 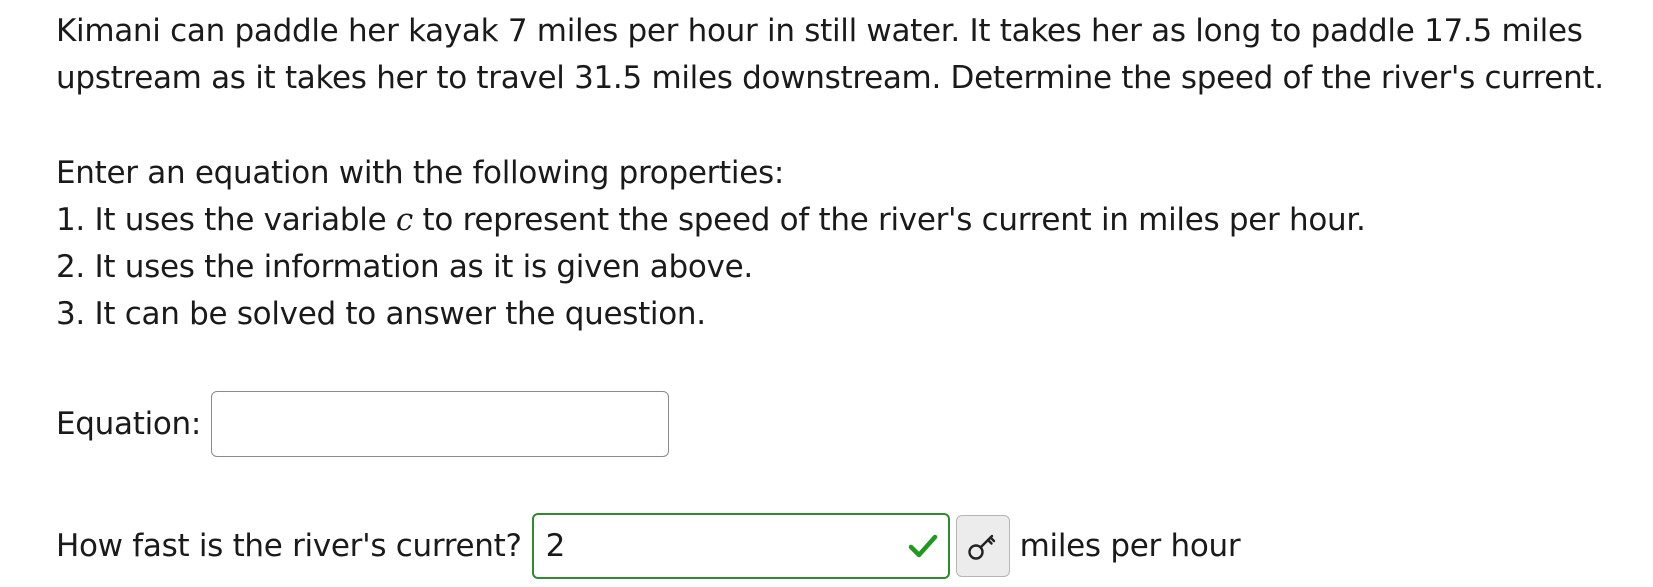 What do you see at coordinates (1130, 546) in the screenshot?
I see `answer-units: miles per hour` at bounding box center [1130, 546].